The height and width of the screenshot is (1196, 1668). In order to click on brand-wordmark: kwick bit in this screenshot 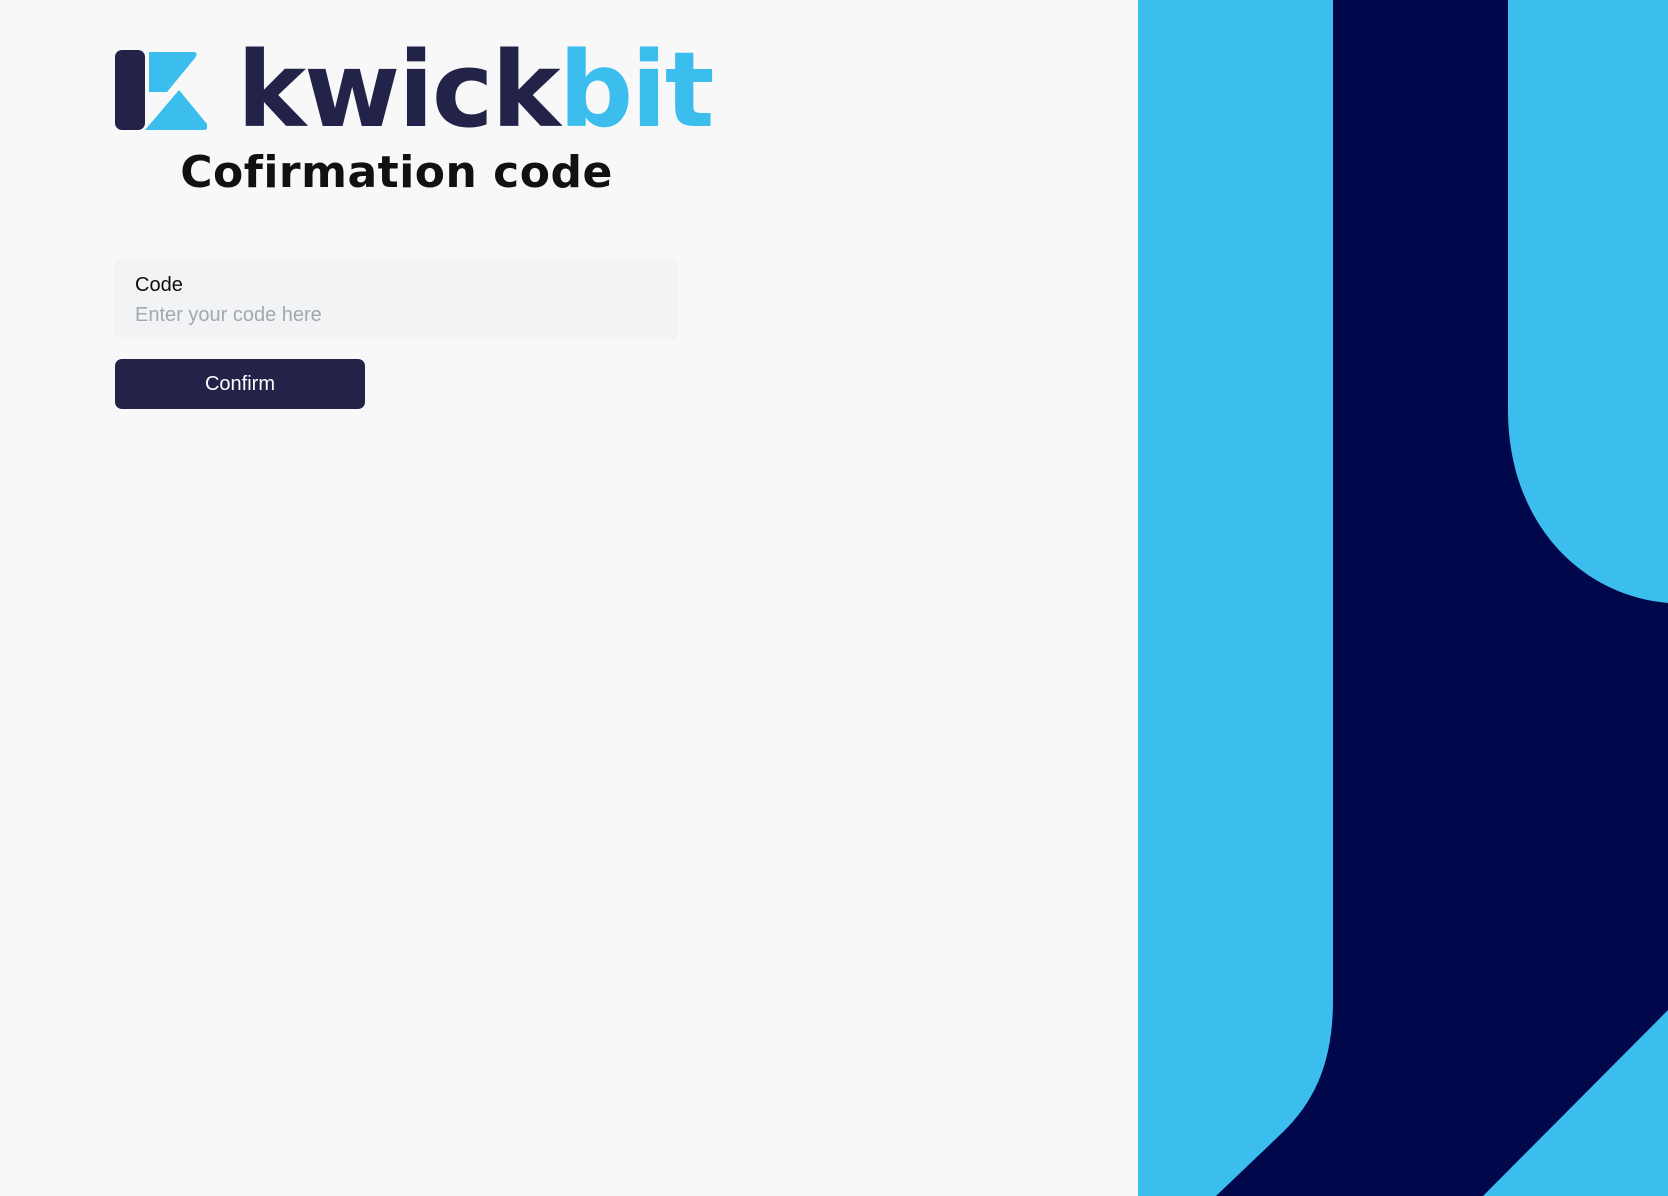, I will do `click(476, 90)`.